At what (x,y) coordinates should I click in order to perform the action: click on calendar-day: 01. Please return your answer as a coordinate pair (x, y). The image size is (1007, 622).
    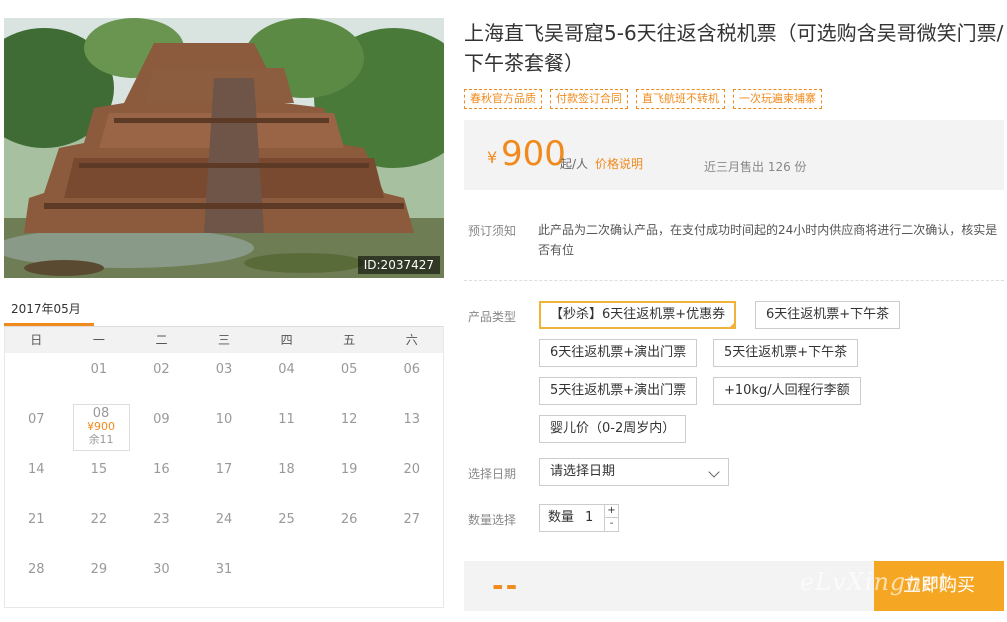
    Looking at the image, I should click on (99, 369).